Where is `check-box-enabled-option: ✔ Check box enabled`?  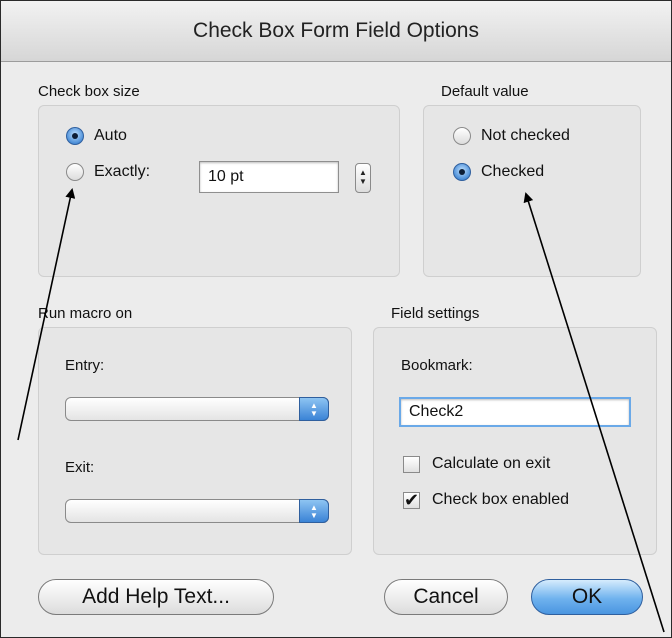
check-box-enabled-option: ✔ Check box enabled is located at coordinates (486, 500).